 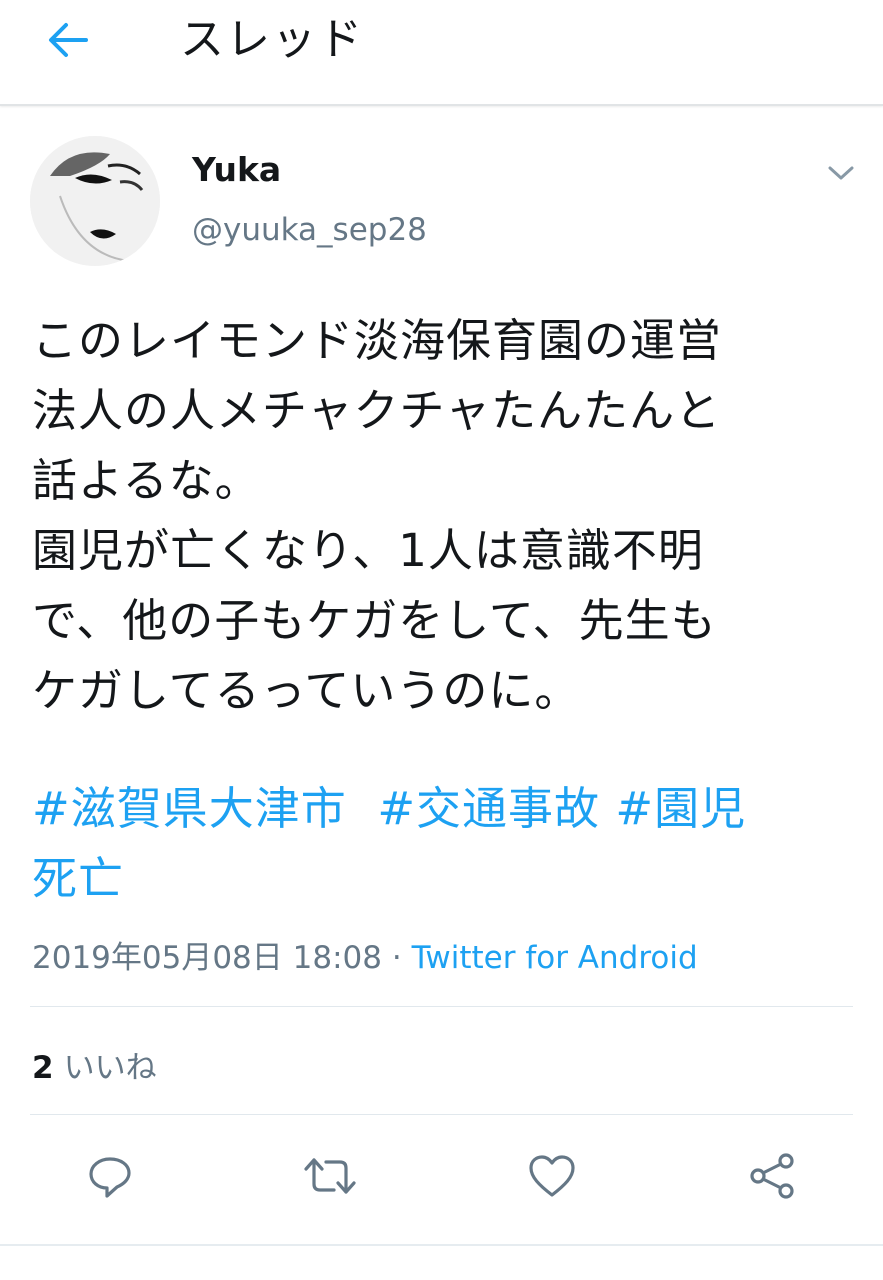 What do you see at coordinates (309, 230) in the screenshot?
I see `user-handle: @yuuka_sep28` at bounding box center [309, 230].